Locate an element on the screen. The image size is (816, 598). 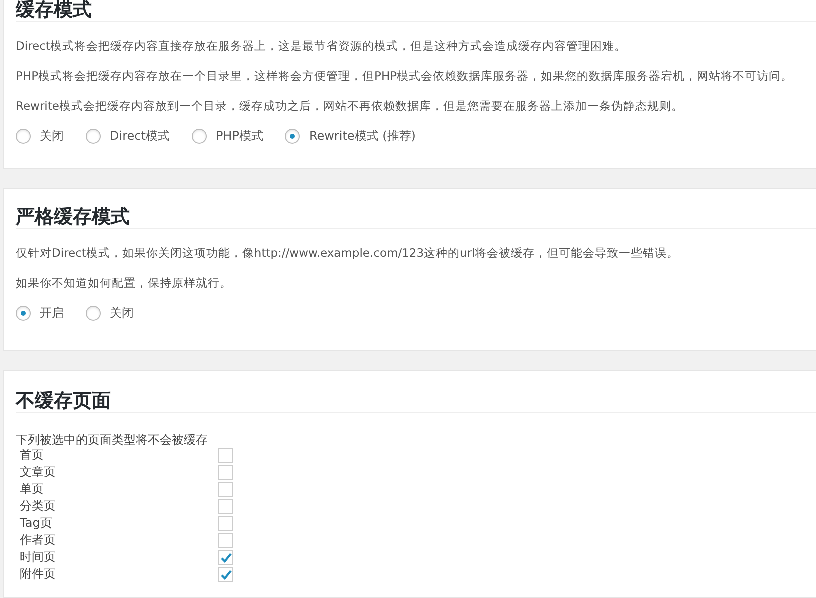
description-text: Direct模式将会把缓存内容直接存放在服务器上，这是最节省资源的模式，但是这种方式会造成缓存内容管理困难。 is located at coordinates (322, 46).